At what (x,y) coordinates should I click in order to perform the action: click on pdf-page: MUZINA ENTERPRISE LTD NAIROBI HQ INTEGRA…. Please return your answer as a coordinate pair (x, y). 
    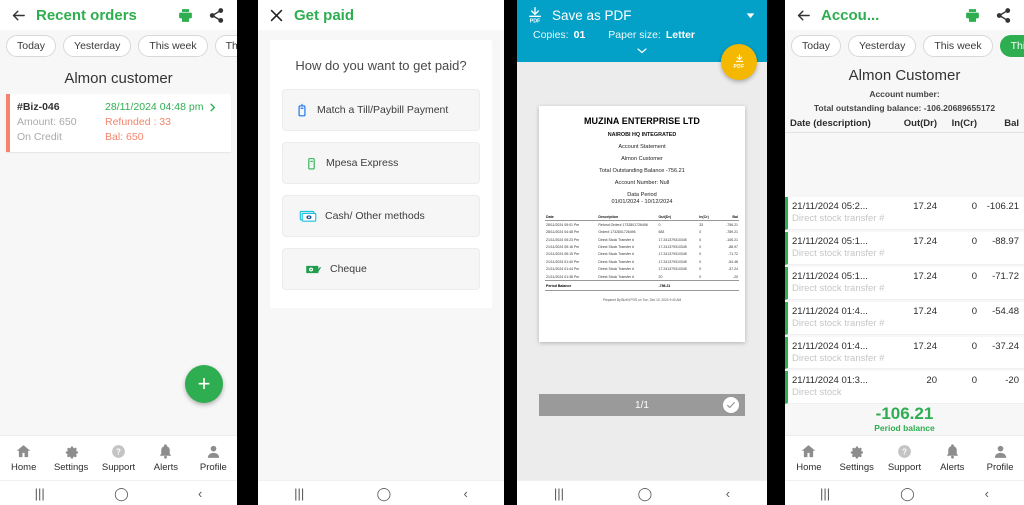
    Looking at the image, I should click on (642, 224).